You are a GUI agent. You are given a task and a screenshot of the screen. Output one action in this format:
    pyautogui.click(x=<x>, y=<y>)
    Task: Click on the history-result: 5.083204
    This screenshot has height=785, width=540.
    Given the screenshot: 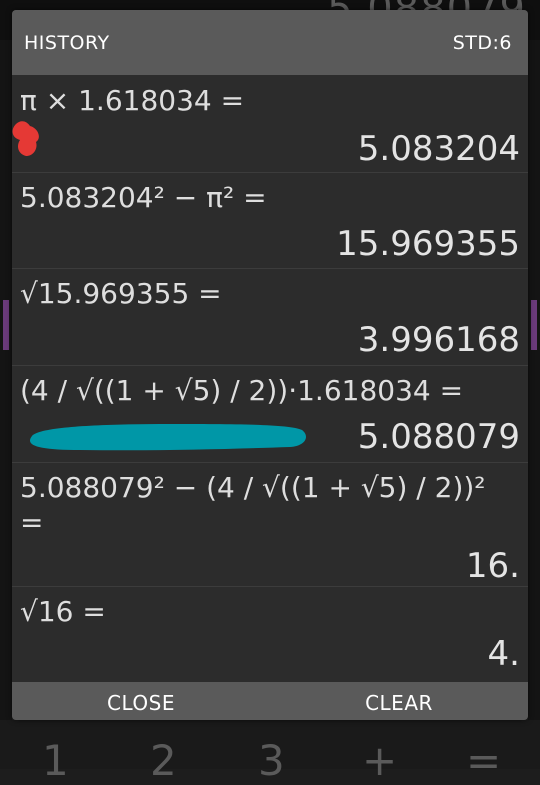 What is the action you would take?
    pyautogui.click(x=438, y=149)
    